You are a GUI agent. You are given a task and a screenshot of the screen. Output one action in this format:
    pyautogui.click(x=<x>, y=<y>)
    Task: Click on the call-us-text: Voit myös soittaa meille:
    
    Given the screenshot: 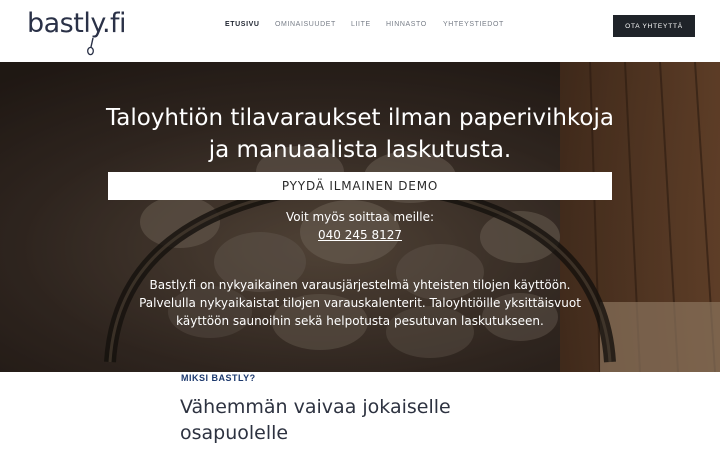 What is the action you would take?
    pyautogui.click(x=360, y=217)
    